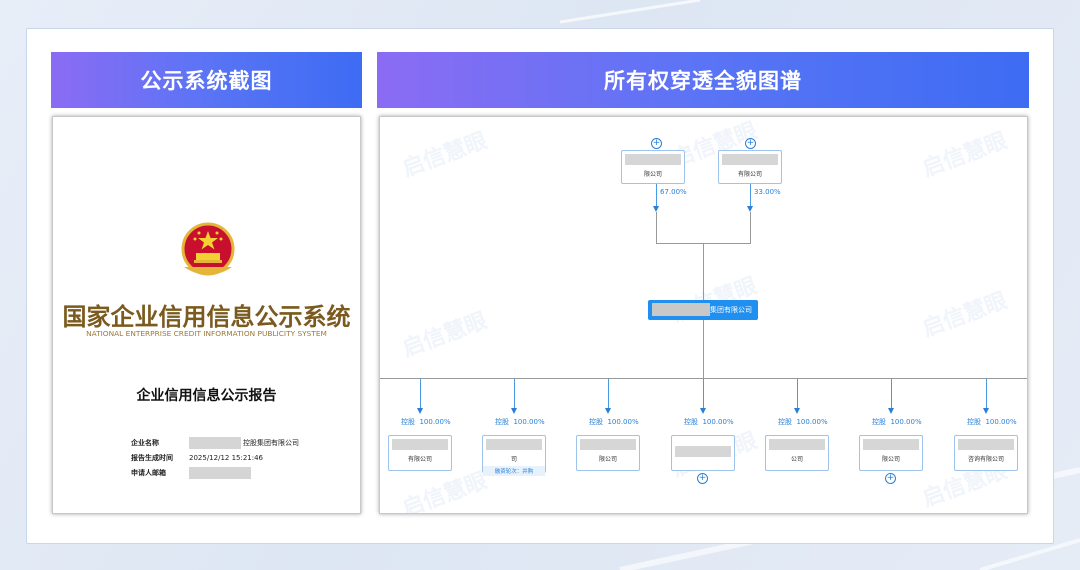 The width and height of the screenshot is (1080, 570). Describe the element at coordinates (206, 80) in the screenshot. I see `left-section-header: 公示系统截图` at that location.